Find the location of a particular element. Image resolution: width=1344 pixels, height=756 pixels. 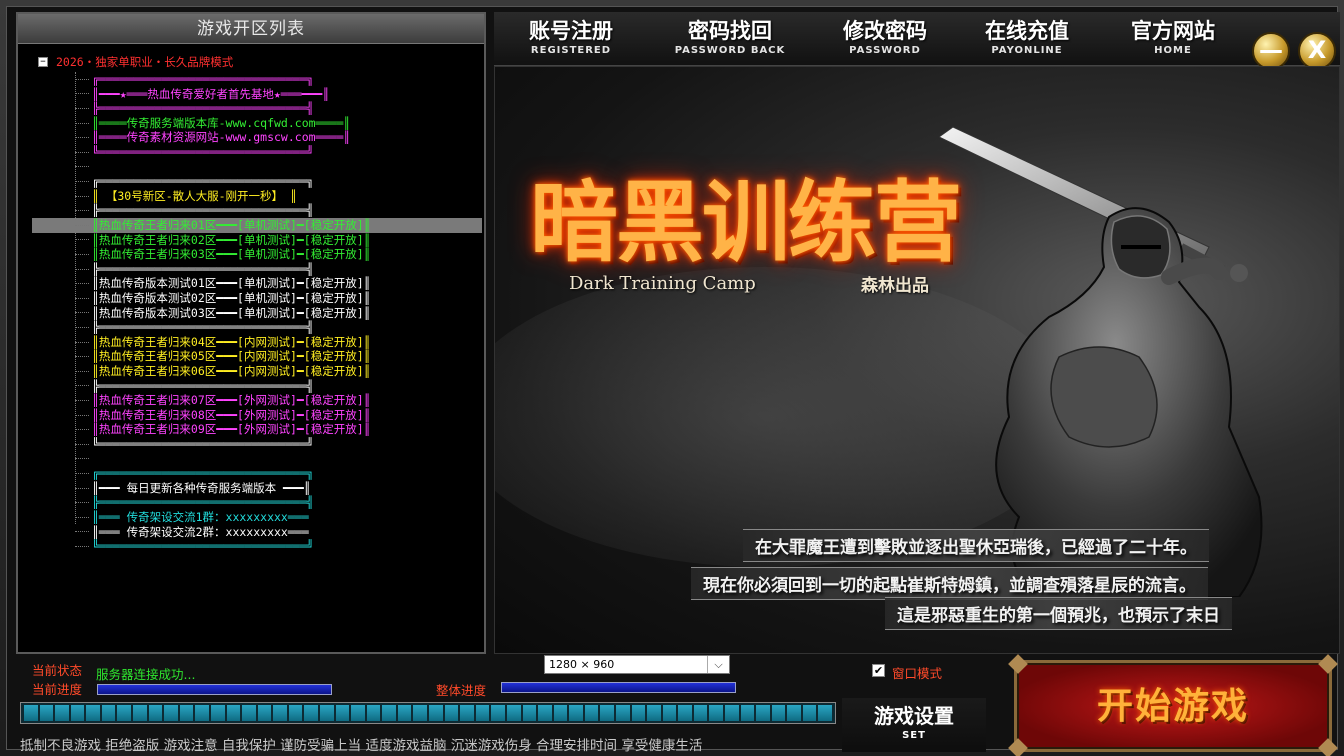

server-list-item: ║════传奇素材资源网站-www.gmscw.com════║ is located at coordinates (212, 137).